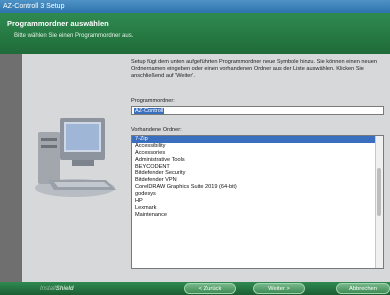 Image resolution: width=390 pixels, height=295 pixels. Describe the element at coordinates (64, 289) in the screenshot. I see `brand-part-shield: Shield` at that location.